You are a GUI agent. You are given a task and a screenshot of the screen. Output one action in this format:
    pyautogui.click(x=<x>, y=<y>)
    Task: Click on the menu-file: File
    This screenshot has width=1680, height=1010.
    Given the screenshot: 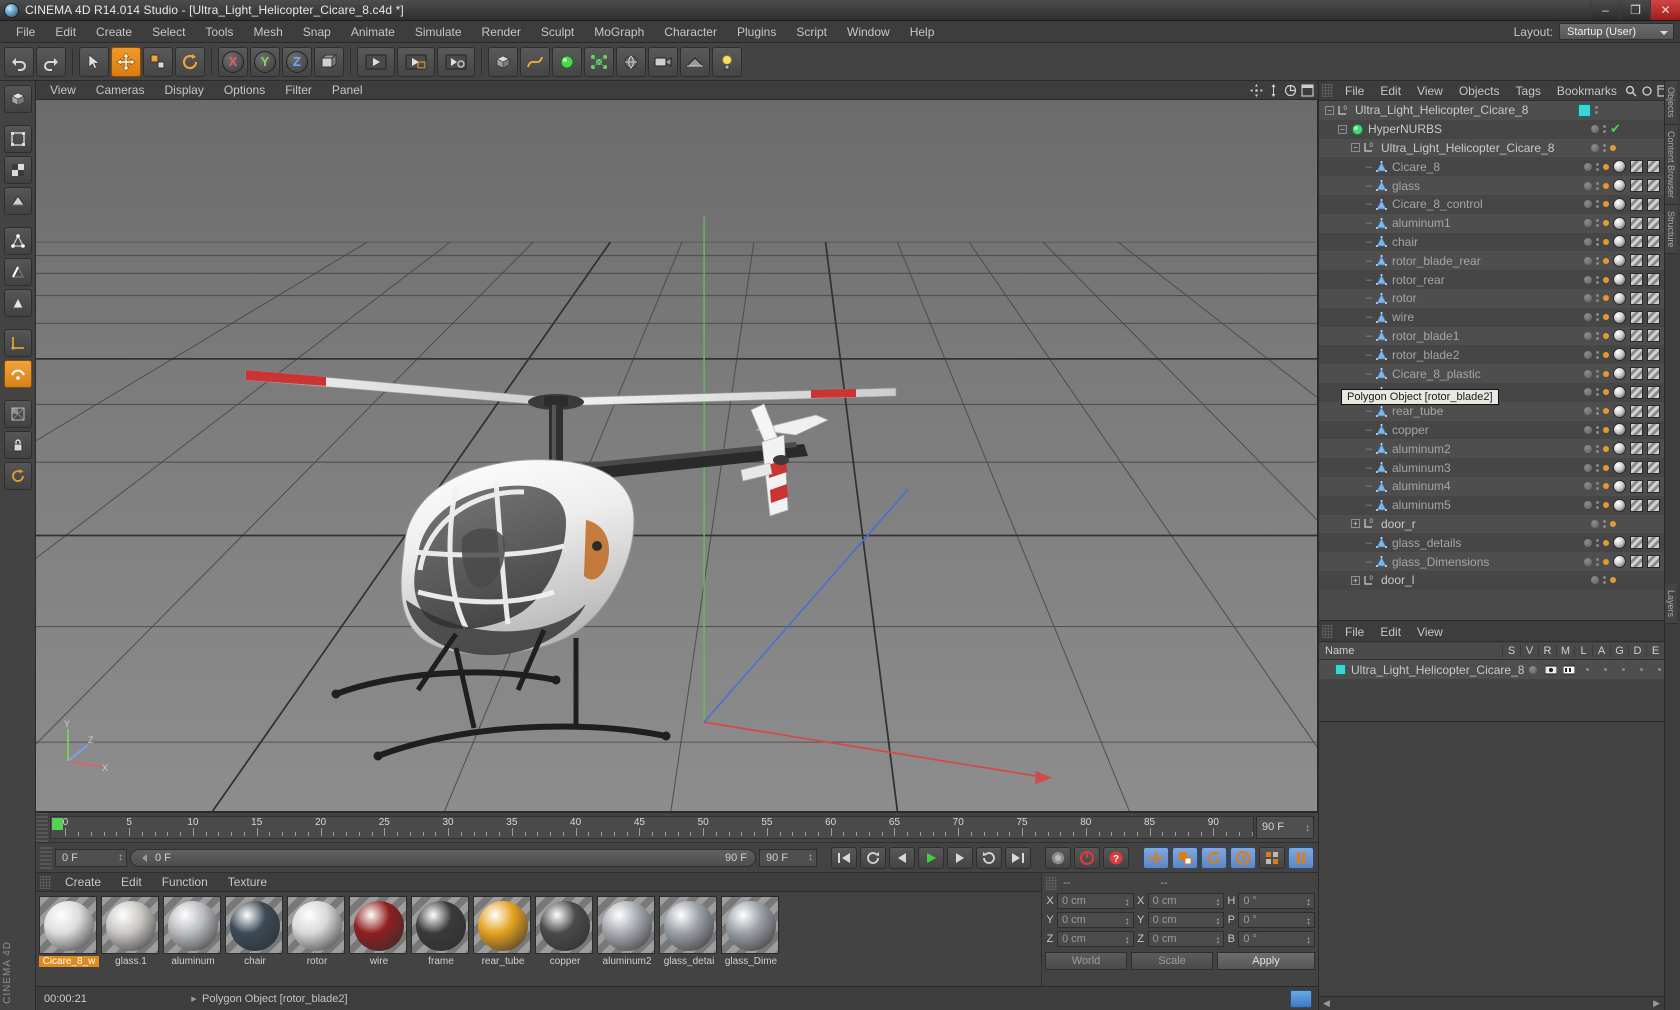 What is the action you would take?
    pyautogui.click(x=25, y=32)
    